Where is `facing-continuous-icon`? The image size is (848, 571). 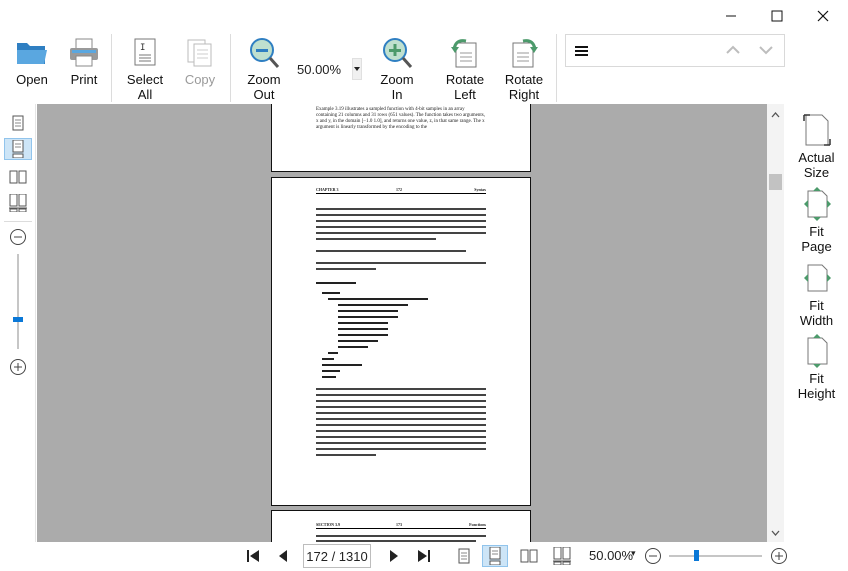
facing-continuous-icon is located at coordinates (18, 203).